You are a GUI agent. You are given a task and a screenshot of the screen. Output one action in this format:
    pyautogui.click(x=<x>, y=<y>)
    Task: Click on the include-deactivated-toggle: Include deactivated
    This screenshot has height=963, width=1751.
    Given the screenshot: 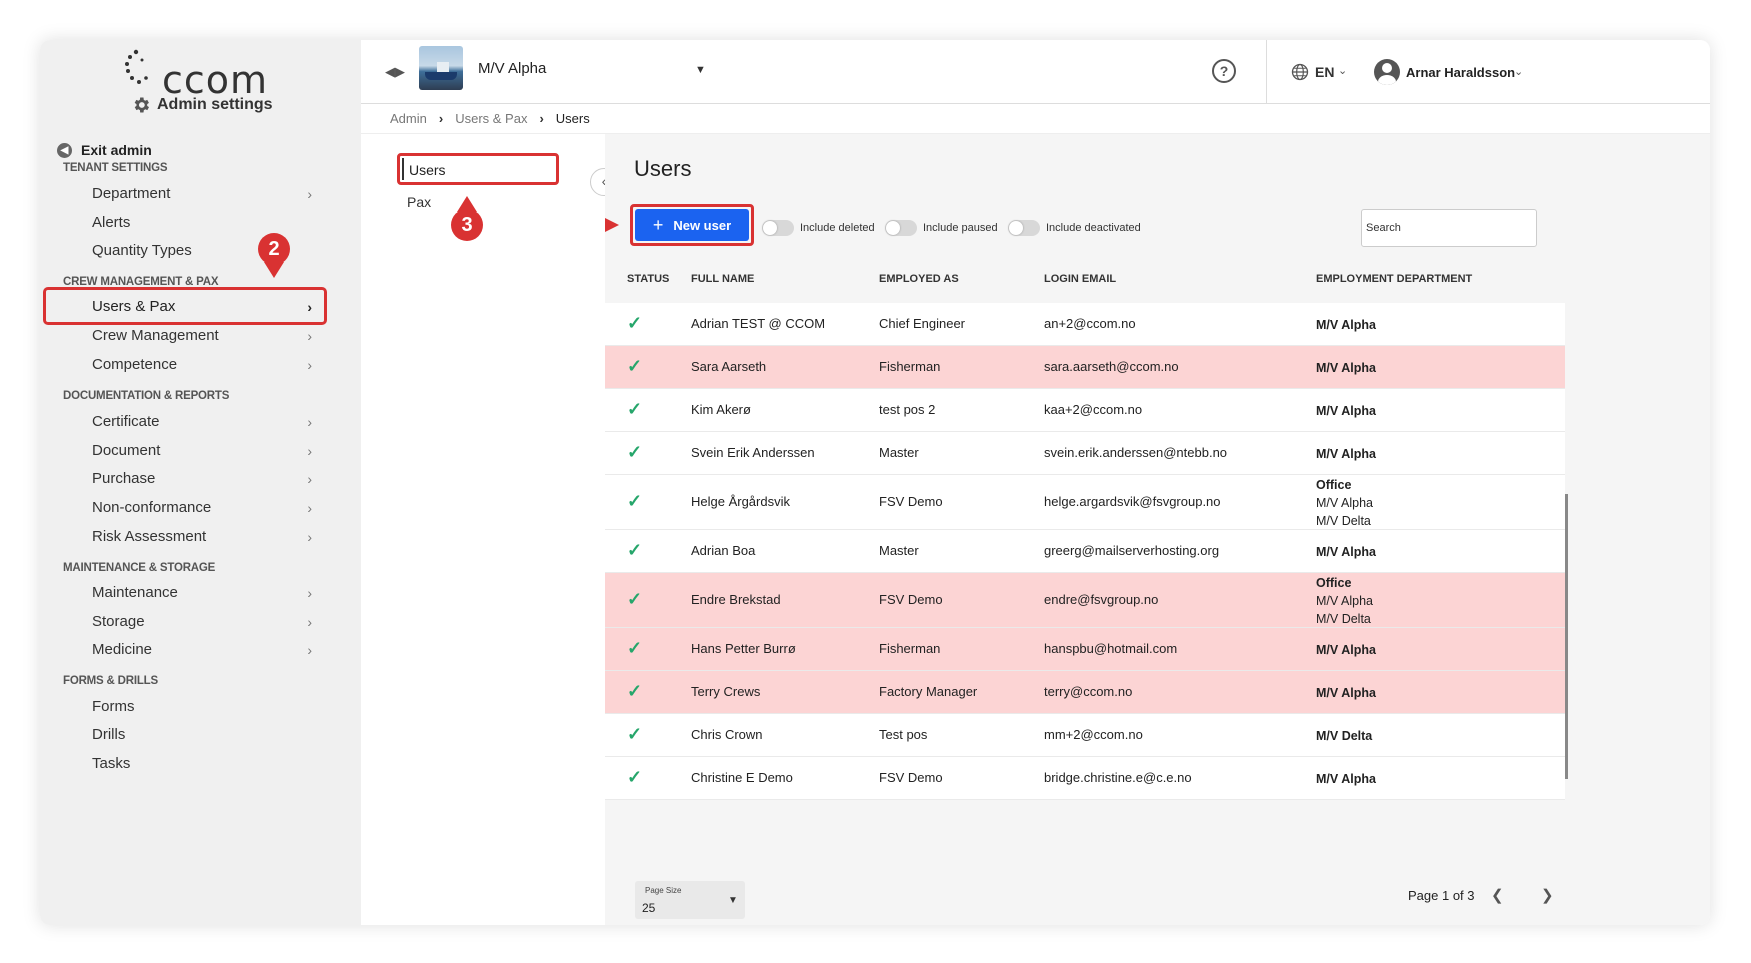 What is the action you would take?
    pyautogui.click(x=1074, y=228)
    